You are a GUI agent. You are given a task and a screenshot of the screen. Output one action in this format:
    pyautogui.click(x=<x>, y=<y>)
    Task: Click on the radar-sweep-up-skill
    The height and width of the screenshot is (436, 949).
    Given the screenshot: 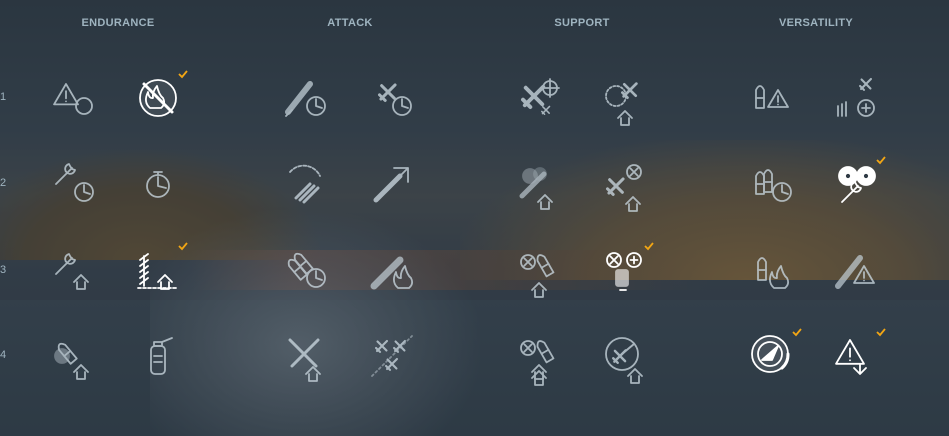 What is the action you would take?
    pyautogui.click(x=624, y=358)
    